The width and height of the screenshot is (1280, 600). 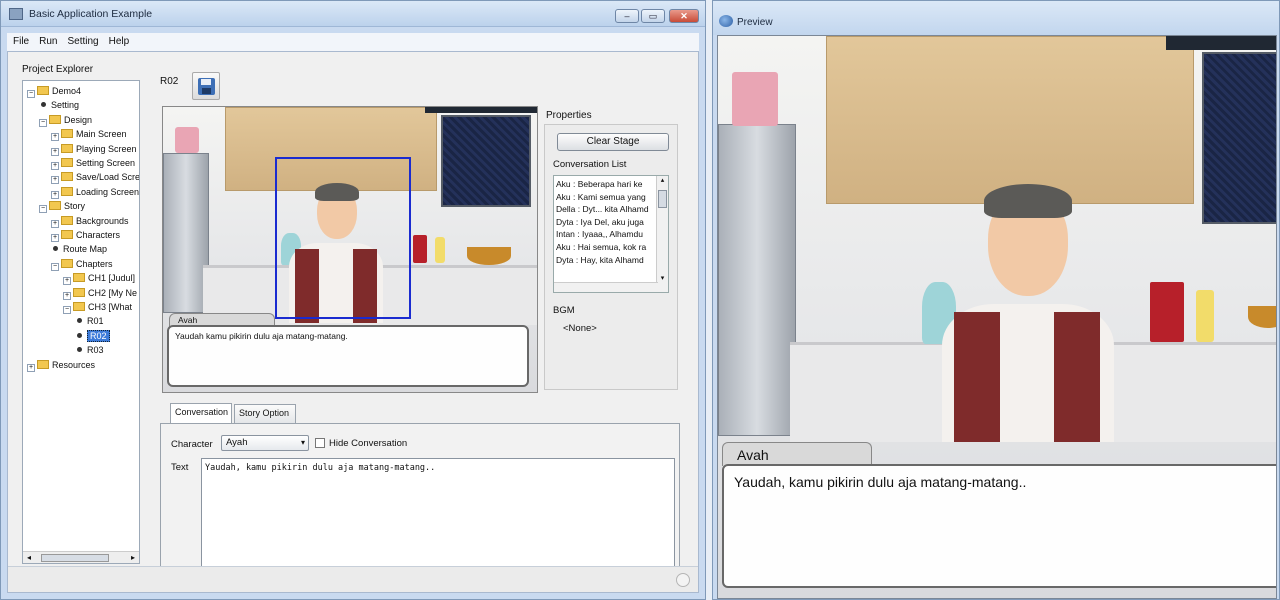 What do you see at coordinates (59, 106) in the screenshot?
I see `tree-item: Setting` at bounding box center [59, 106].